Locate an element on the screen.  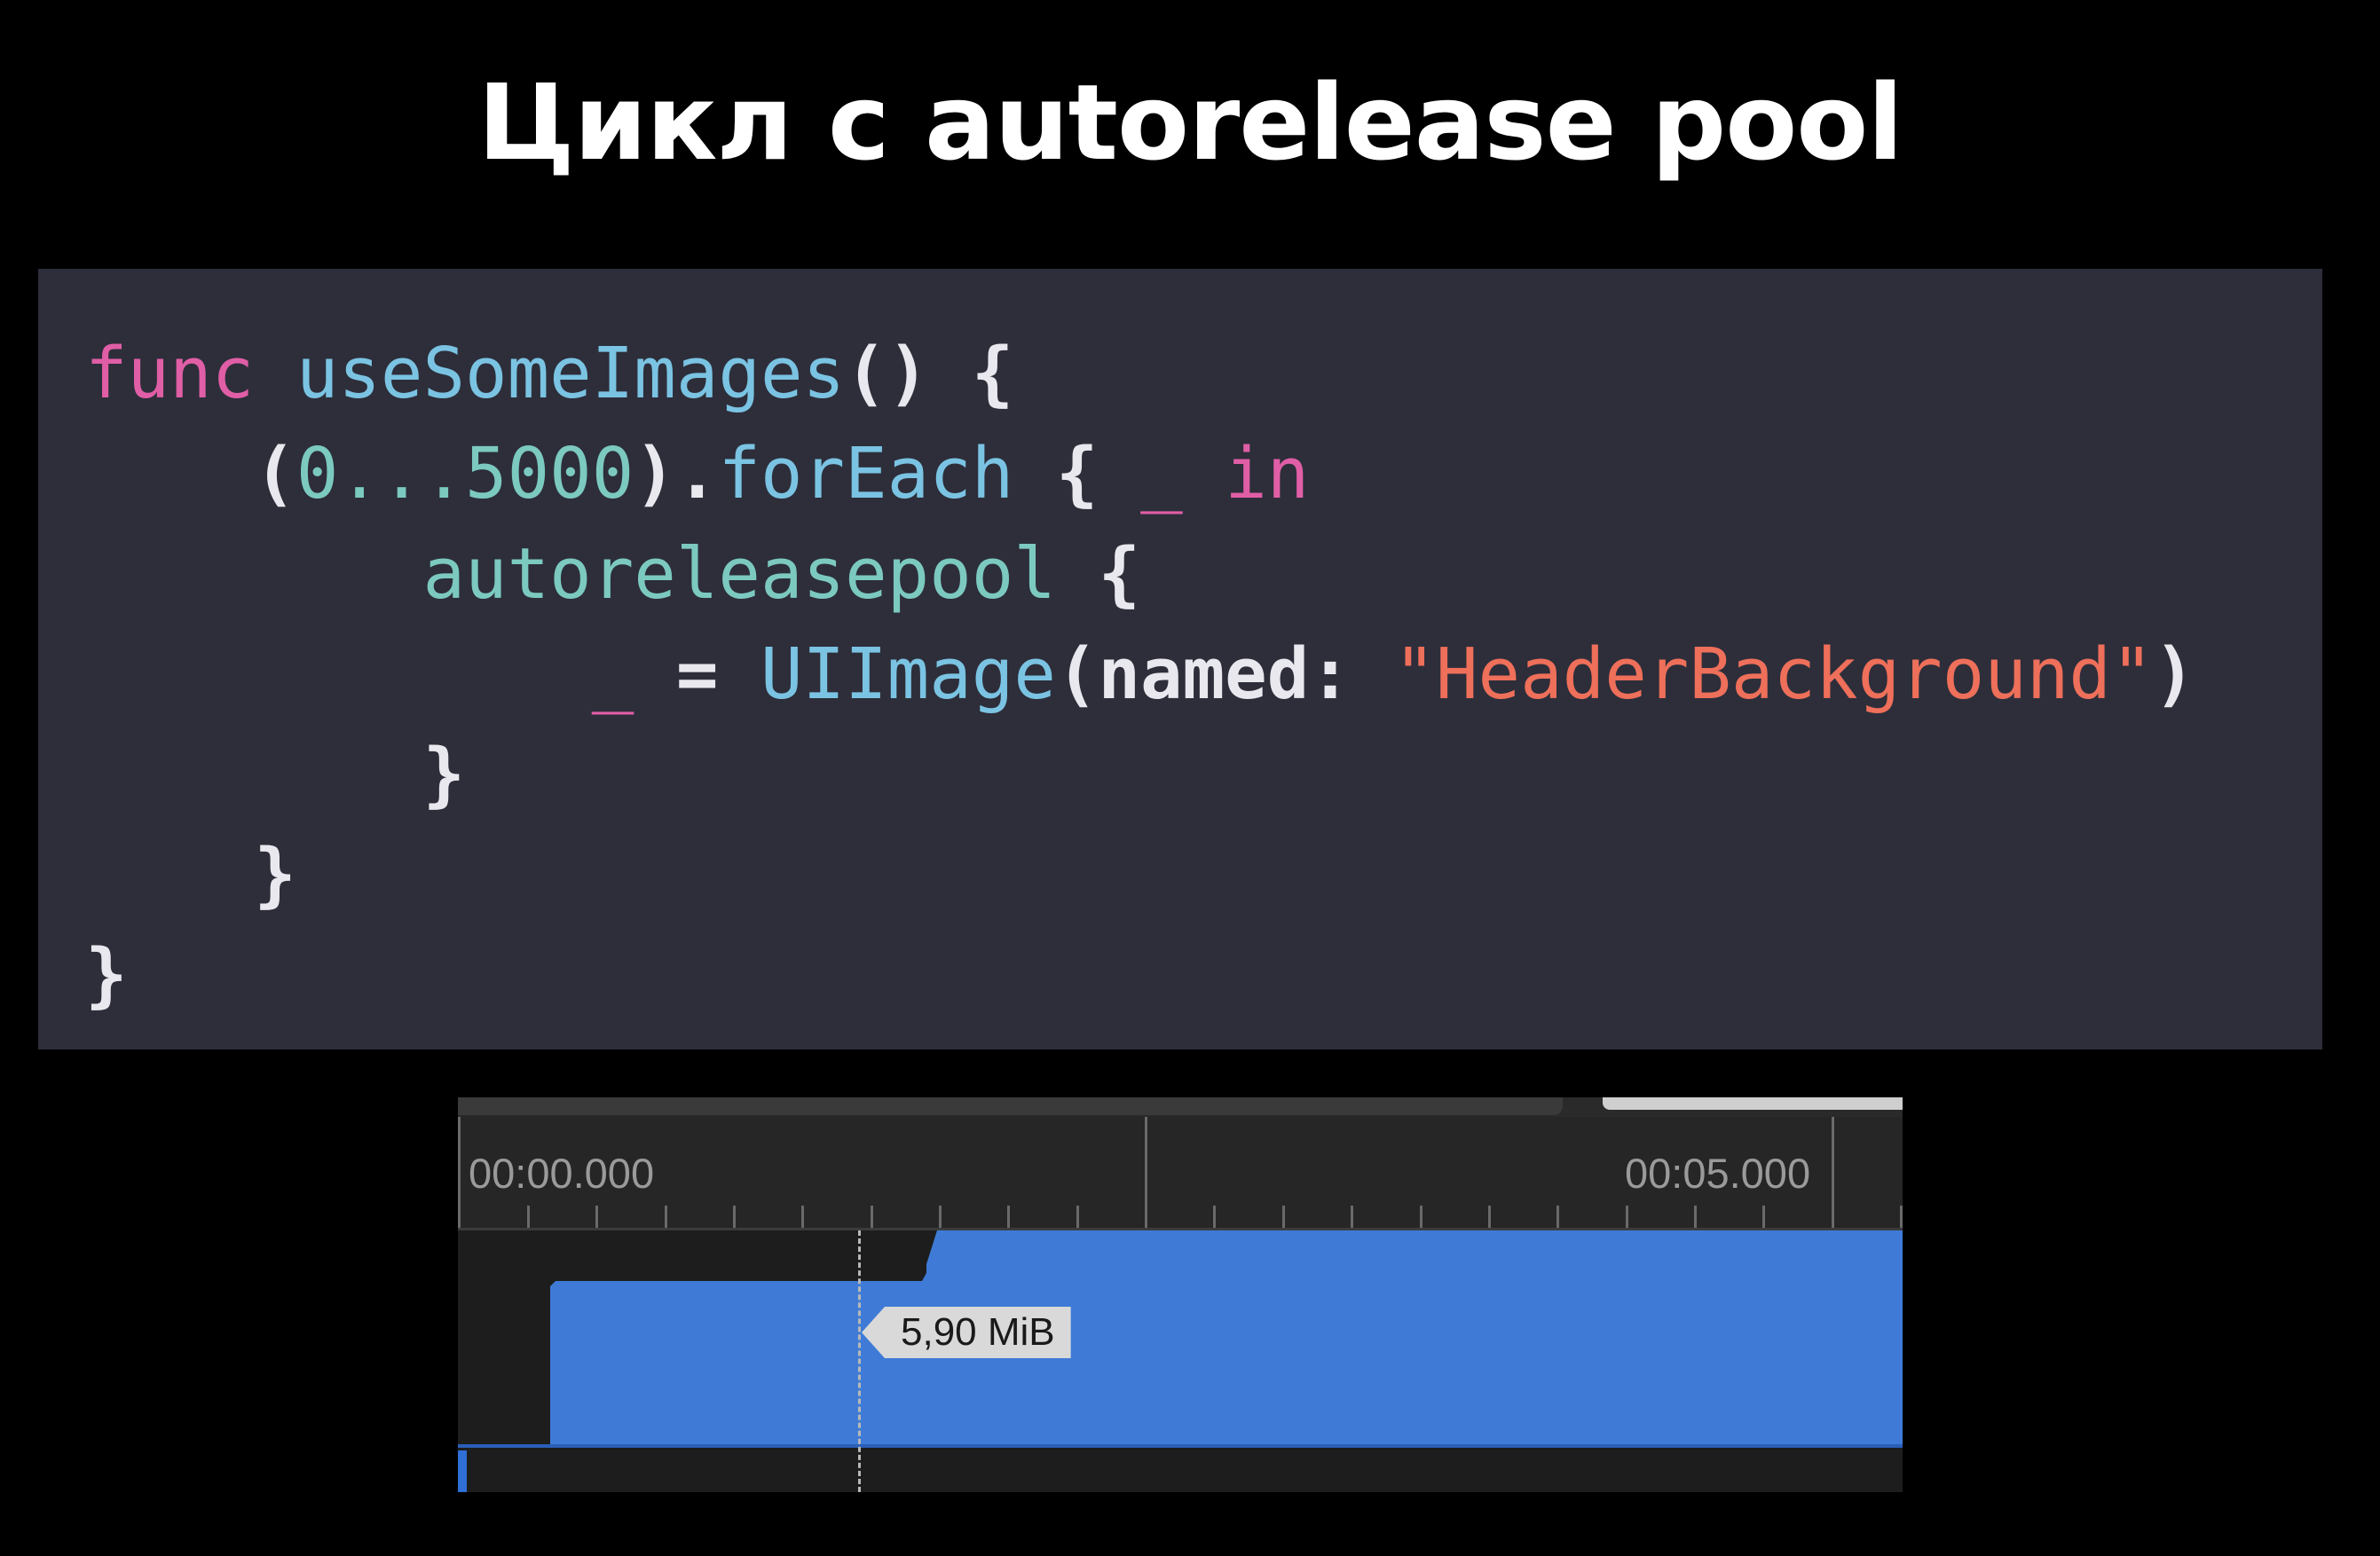
scrollbar-thumb is located at coordinates (1753, 1103).